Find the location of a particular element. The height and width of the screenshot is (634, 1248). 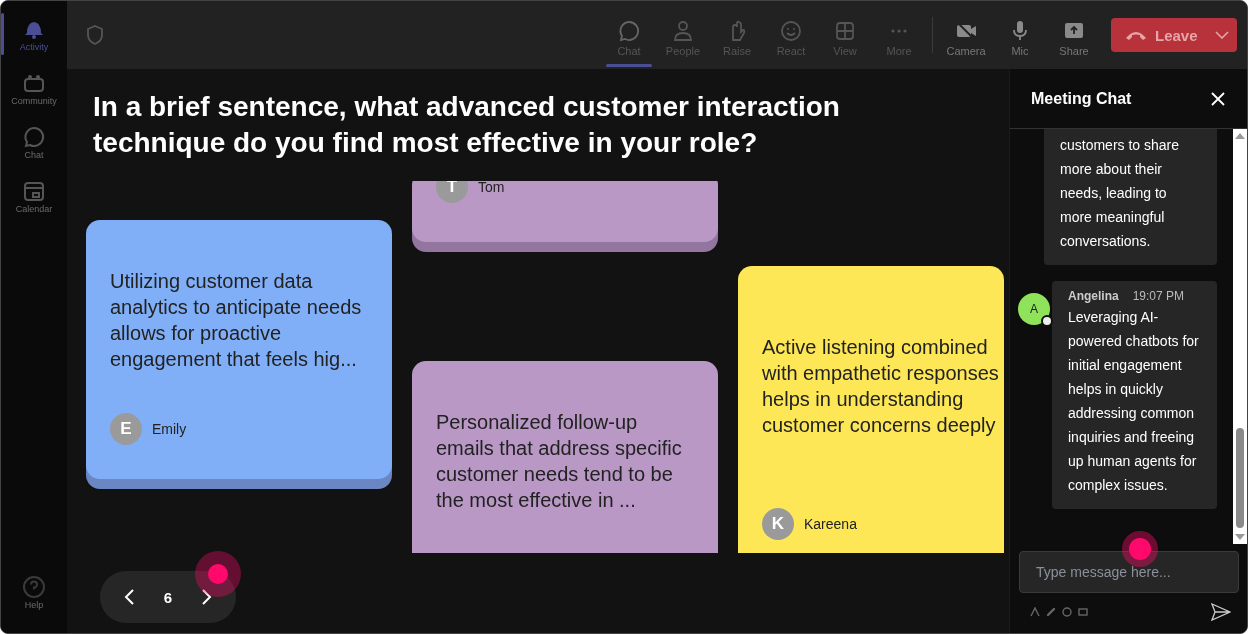

message-time: 19:07 PM is located at coordinates (1158, 296).